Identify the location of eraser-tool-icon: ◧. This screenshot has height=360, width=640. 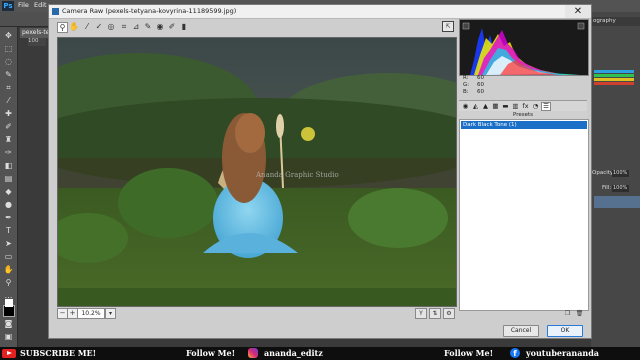
(8, 165).